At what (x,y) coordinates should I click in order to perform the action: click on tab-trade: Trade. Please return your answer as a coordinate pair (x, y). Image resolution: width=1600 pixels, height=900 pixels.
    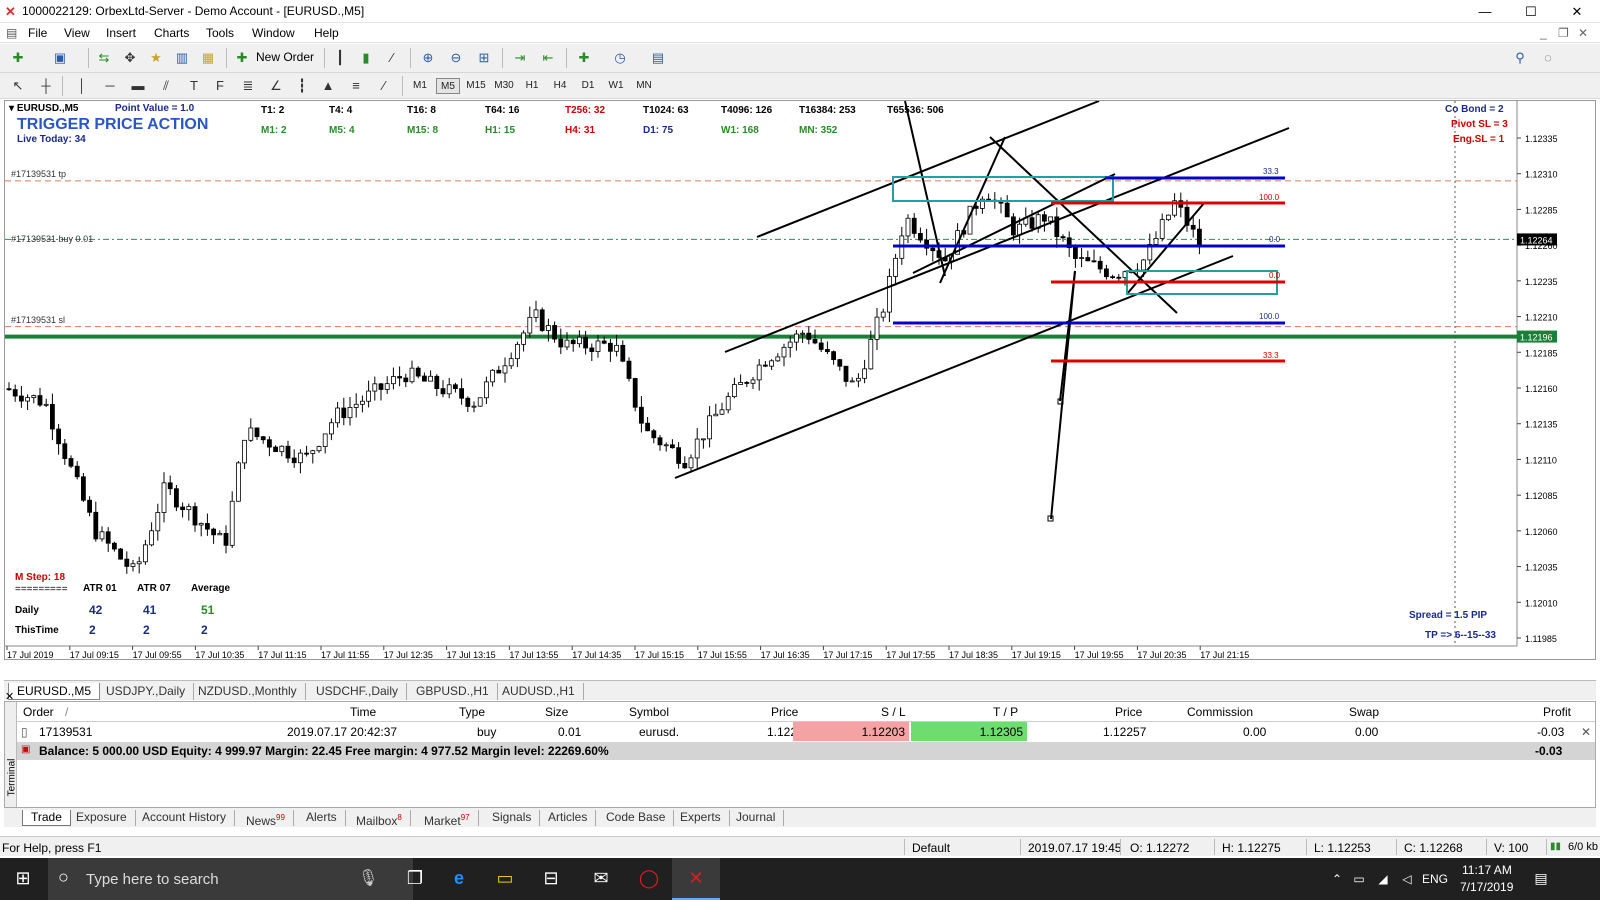
    Looking at the image, I should click on (46, 818).